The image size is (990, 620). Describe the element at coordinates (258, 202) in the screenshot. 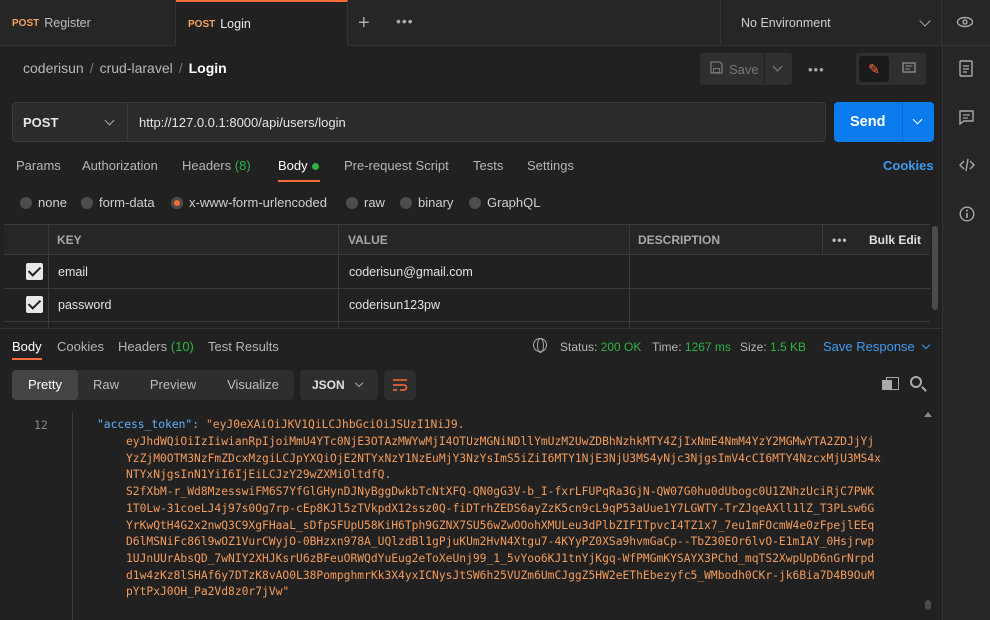

I see `radio-label: x-www-form-urlencoded` at that location.